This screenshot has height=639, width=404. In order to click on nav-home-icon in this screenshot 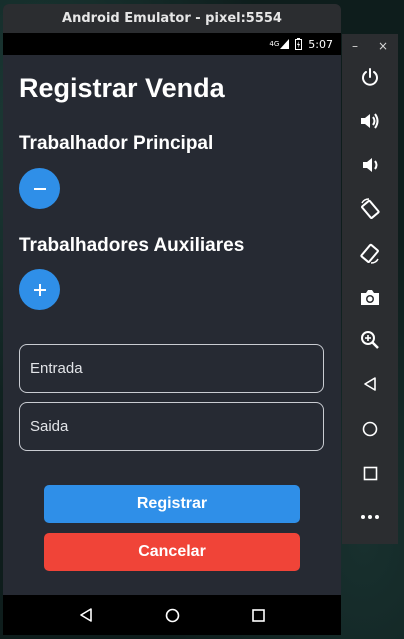, I will do `click(172, 615)`.